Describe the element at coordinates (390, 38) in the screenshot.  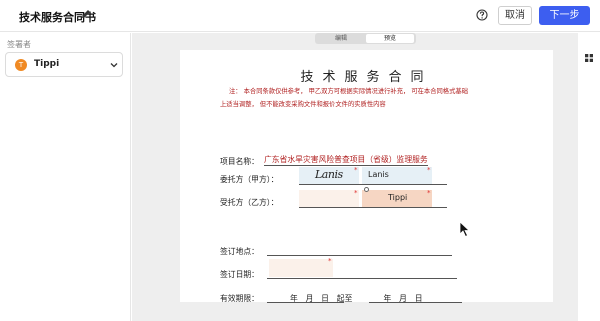
I see `tab-preview: 预览` at that location.